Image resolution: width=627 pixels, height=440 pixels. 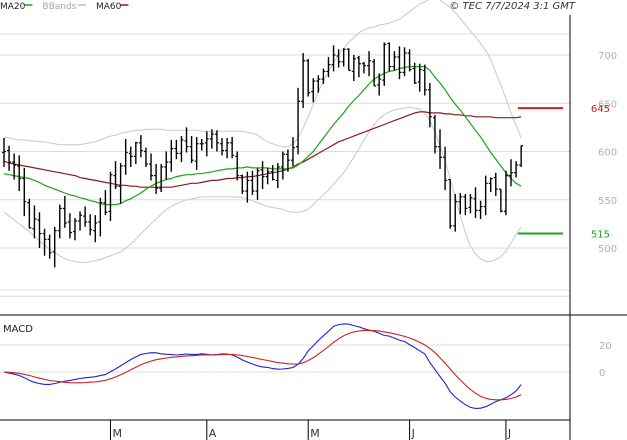 What do you see at coordinates (59, 7) in the screenshot?
I see `legend-label: BBands` at bounding box center [59, 7].